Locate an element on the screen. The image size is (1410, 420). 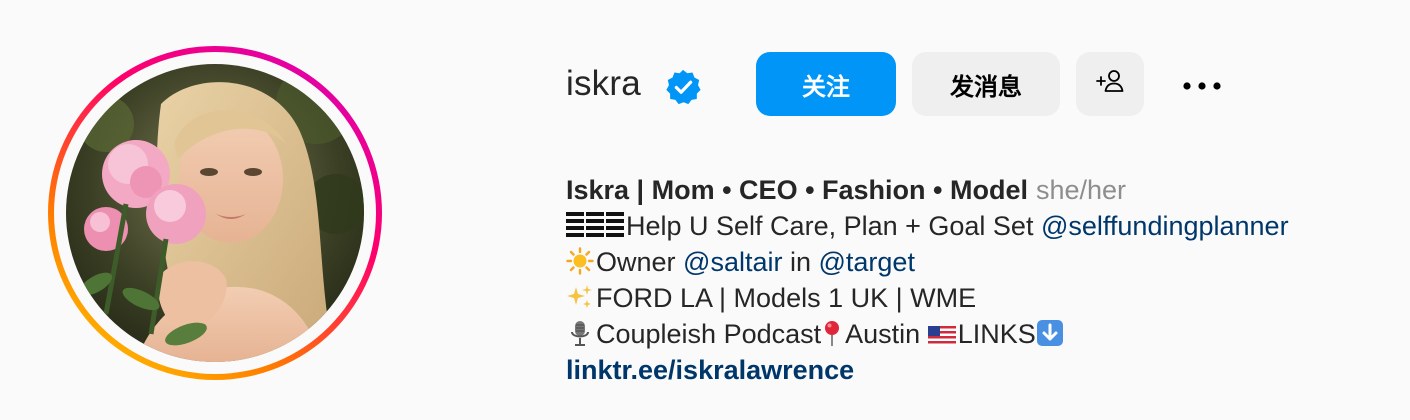
bio-line-podcast: Coupleish Podcast Austin LINKS is located at coordinates (981, 334).